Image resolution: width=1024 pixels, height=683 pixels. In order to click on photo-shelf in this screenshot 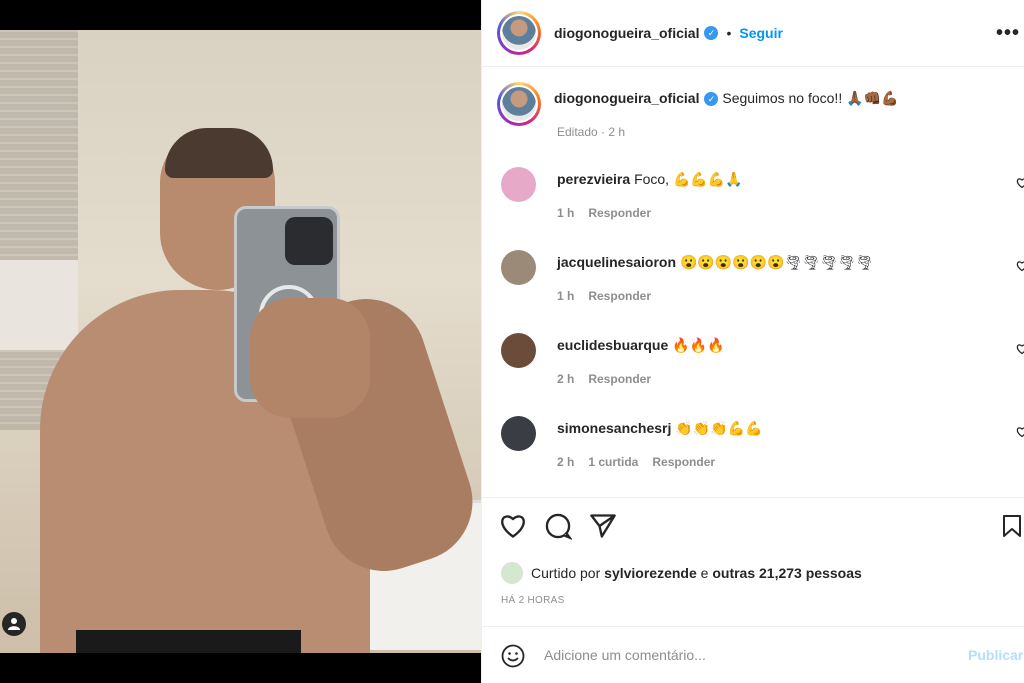, I will do `click(39, 305)`.